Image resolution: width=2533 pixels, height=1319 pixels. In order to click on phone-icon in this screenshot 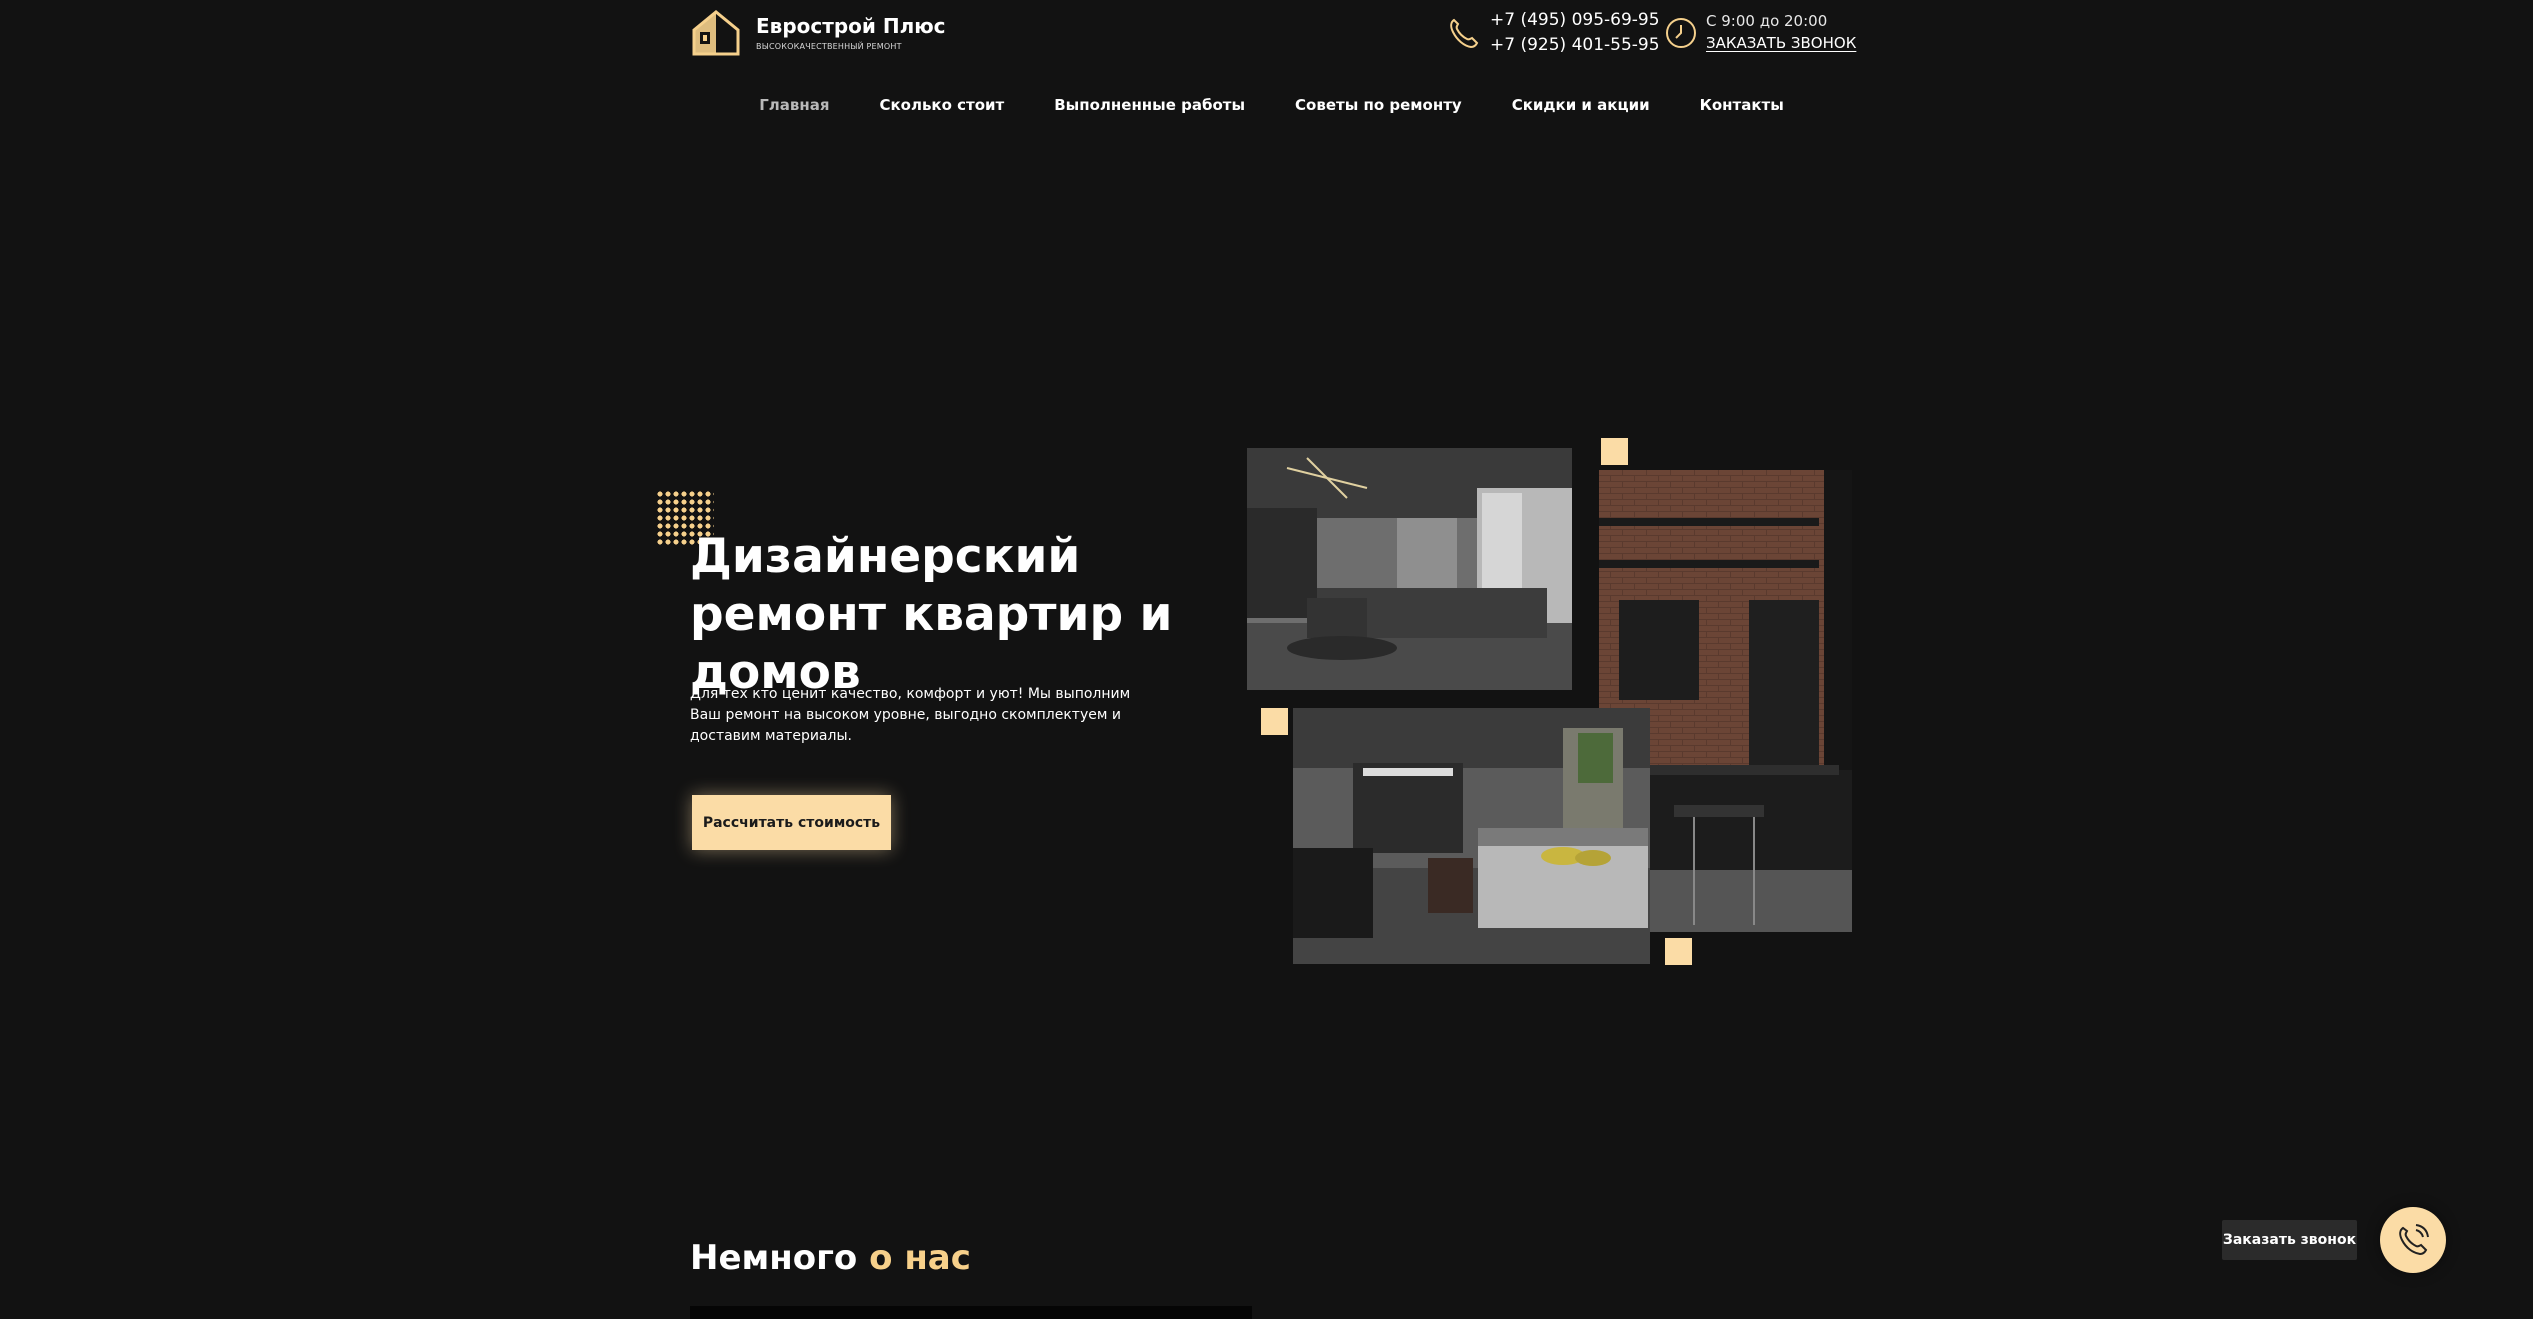, I will do `click(1463, 33)`.